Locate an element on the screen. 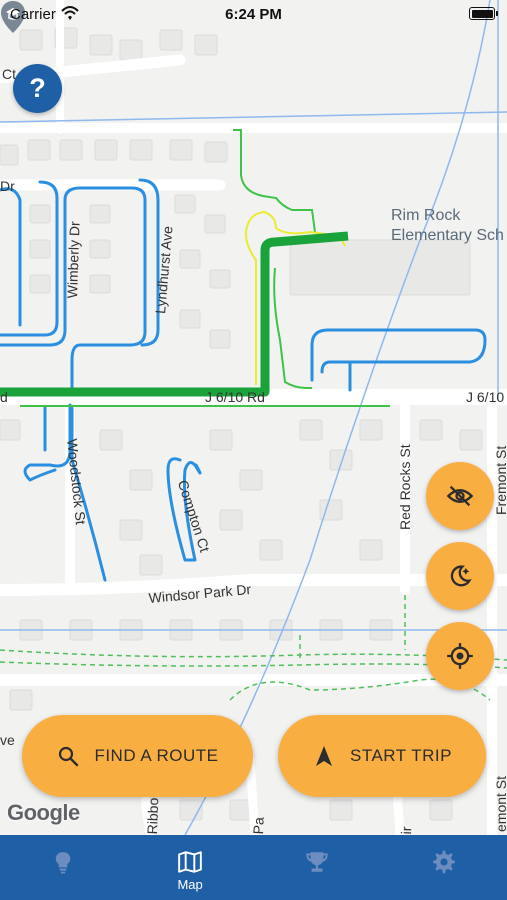 The image size is (507, 900). map-icon is located at coordinates (190, 862).